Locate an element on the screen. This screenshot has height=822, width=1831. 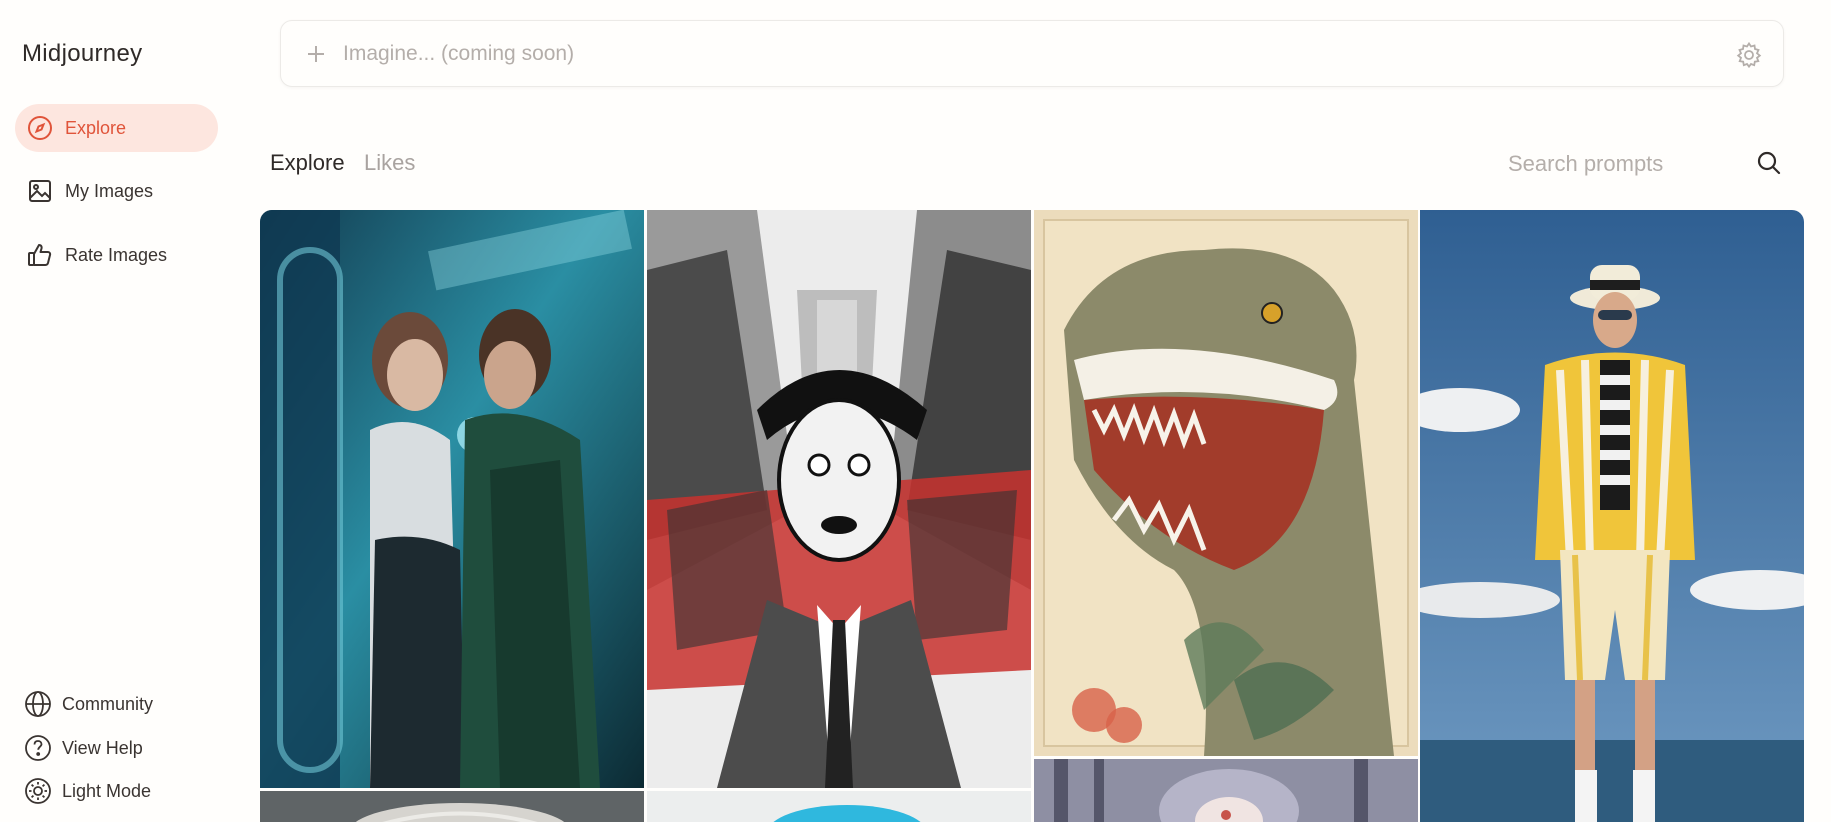
subway-painting is located at coordinates (452, 499).